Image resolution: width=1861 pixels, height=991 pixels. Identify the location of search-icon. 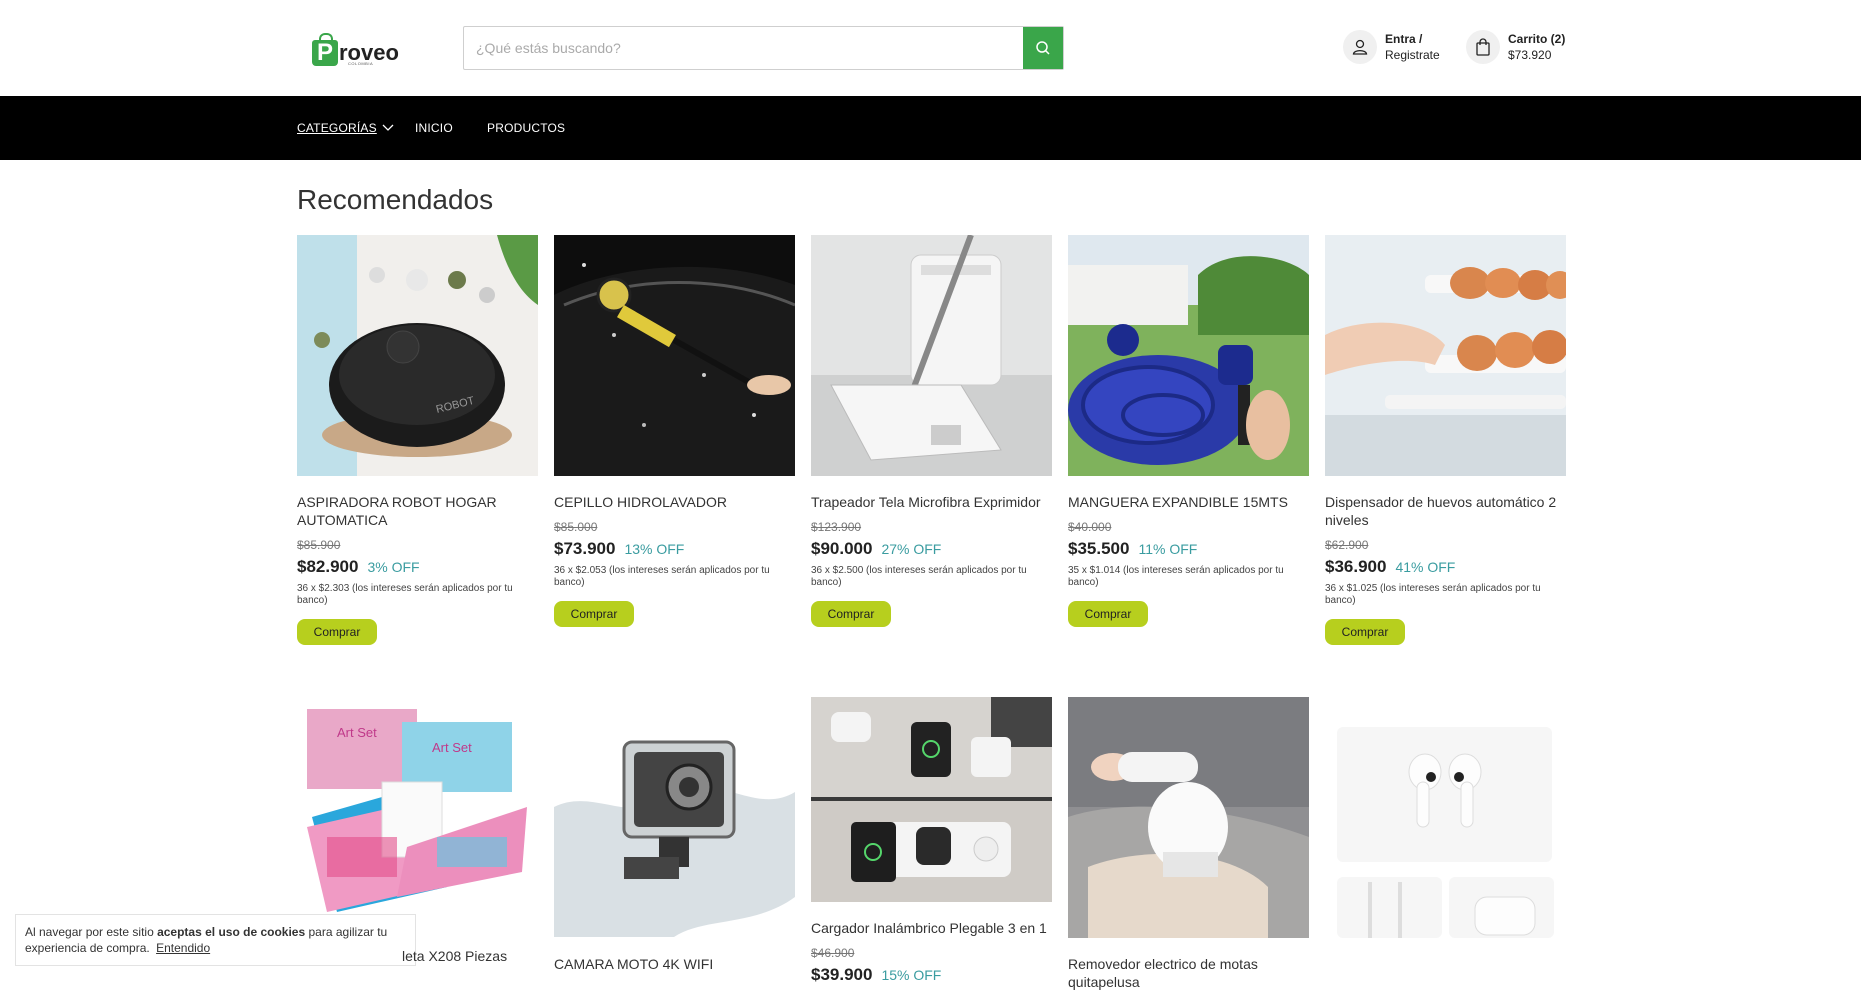
(1043, 48).